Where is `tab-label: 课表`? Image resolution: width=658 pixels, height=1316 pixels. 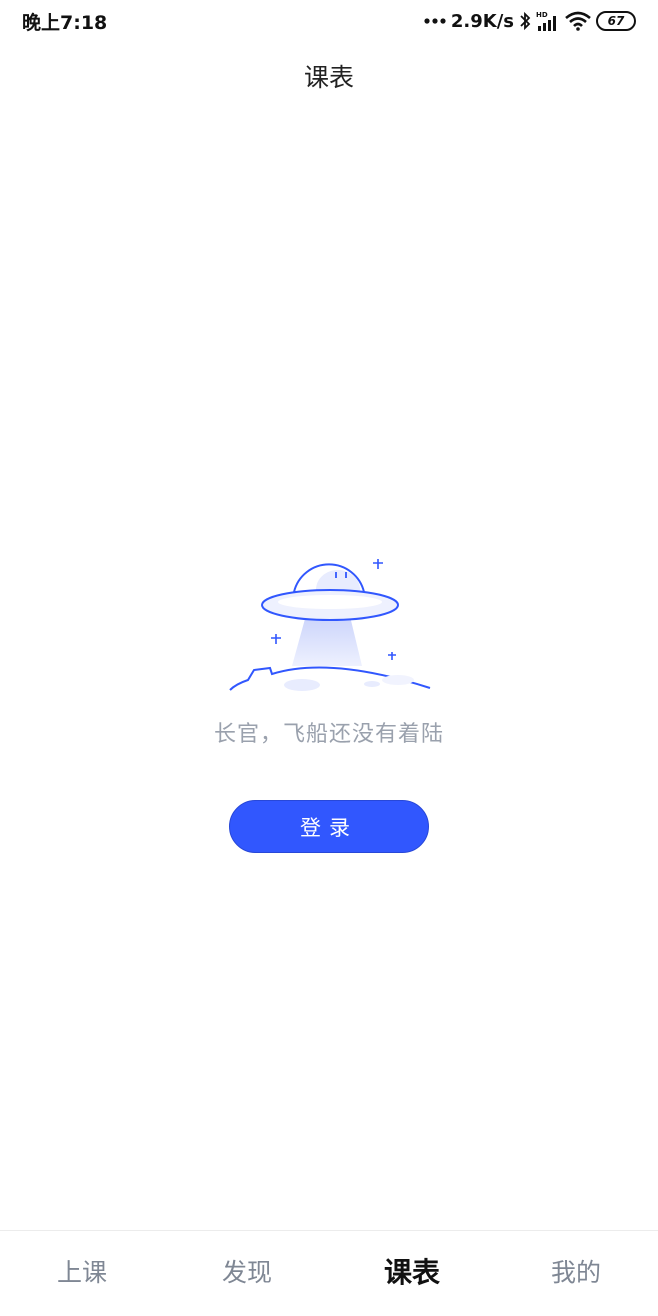 tab-label: 课表 is located at coordinates (411, 1272).